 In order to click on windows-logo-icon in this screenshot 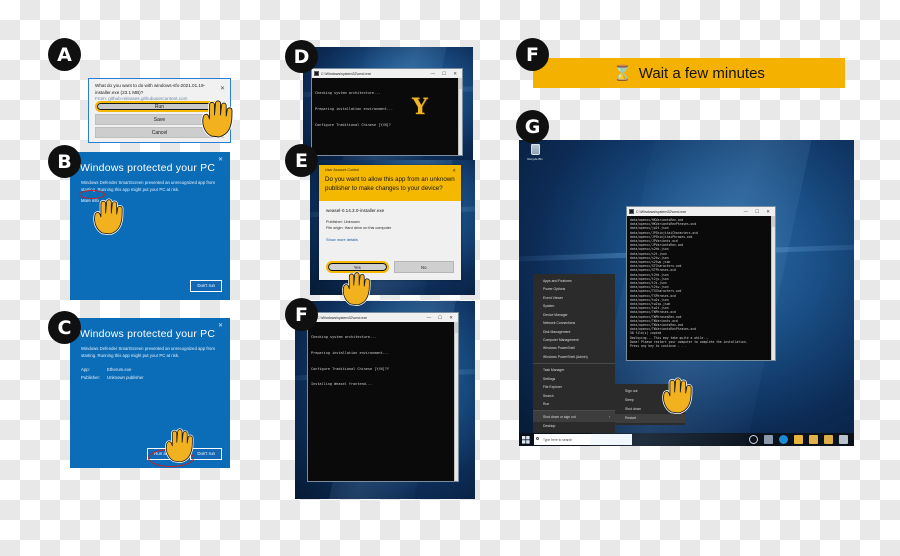, I will do `click(526, 439)`.